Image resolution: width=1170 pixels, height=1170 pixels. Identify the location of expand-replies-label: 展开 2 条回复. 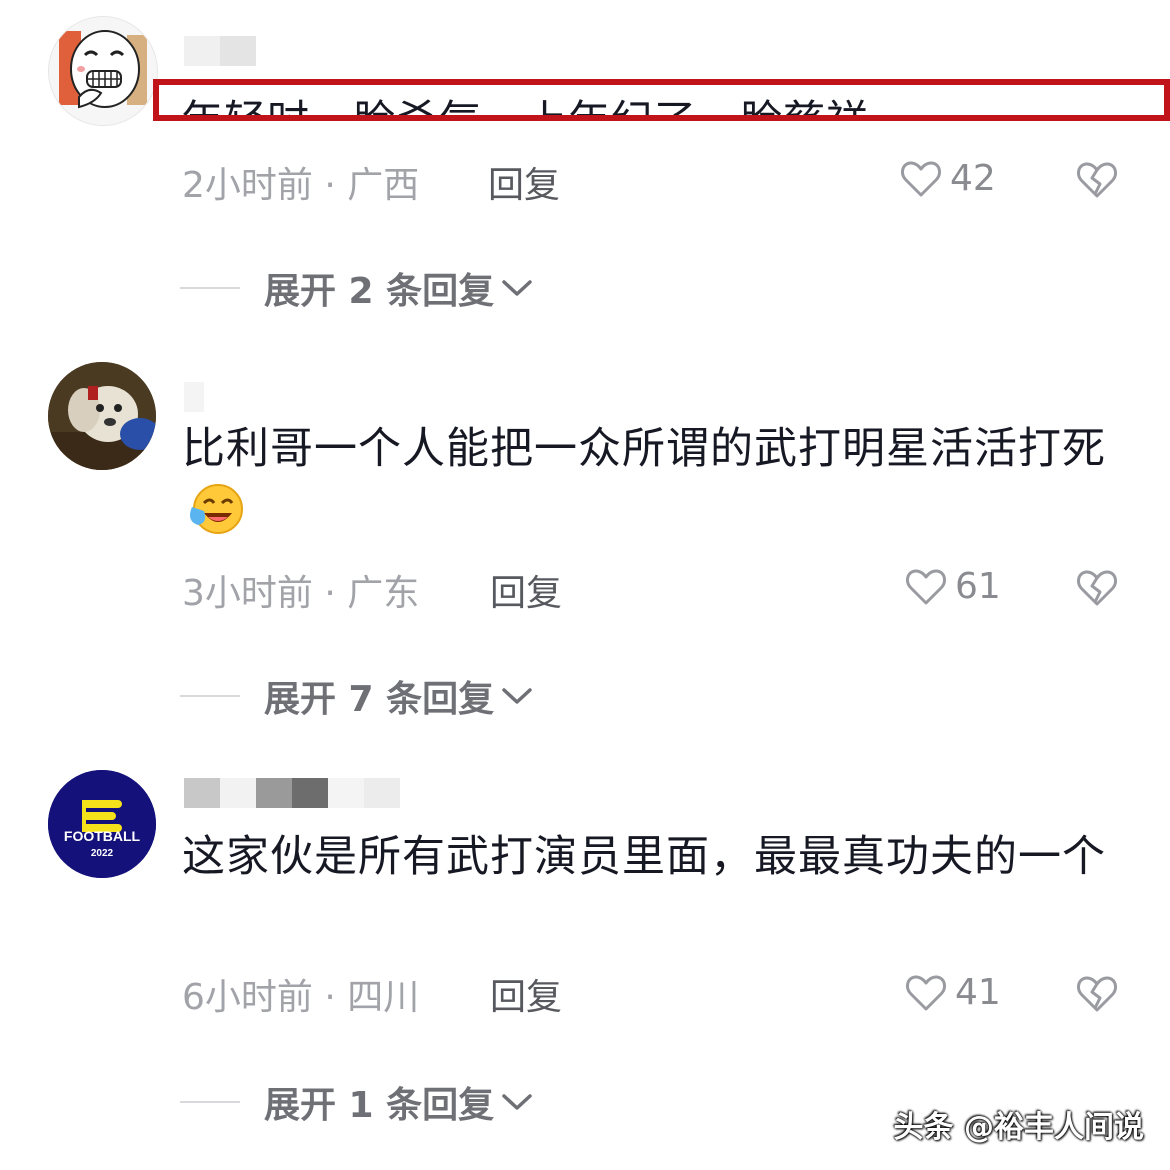
(379, 291).